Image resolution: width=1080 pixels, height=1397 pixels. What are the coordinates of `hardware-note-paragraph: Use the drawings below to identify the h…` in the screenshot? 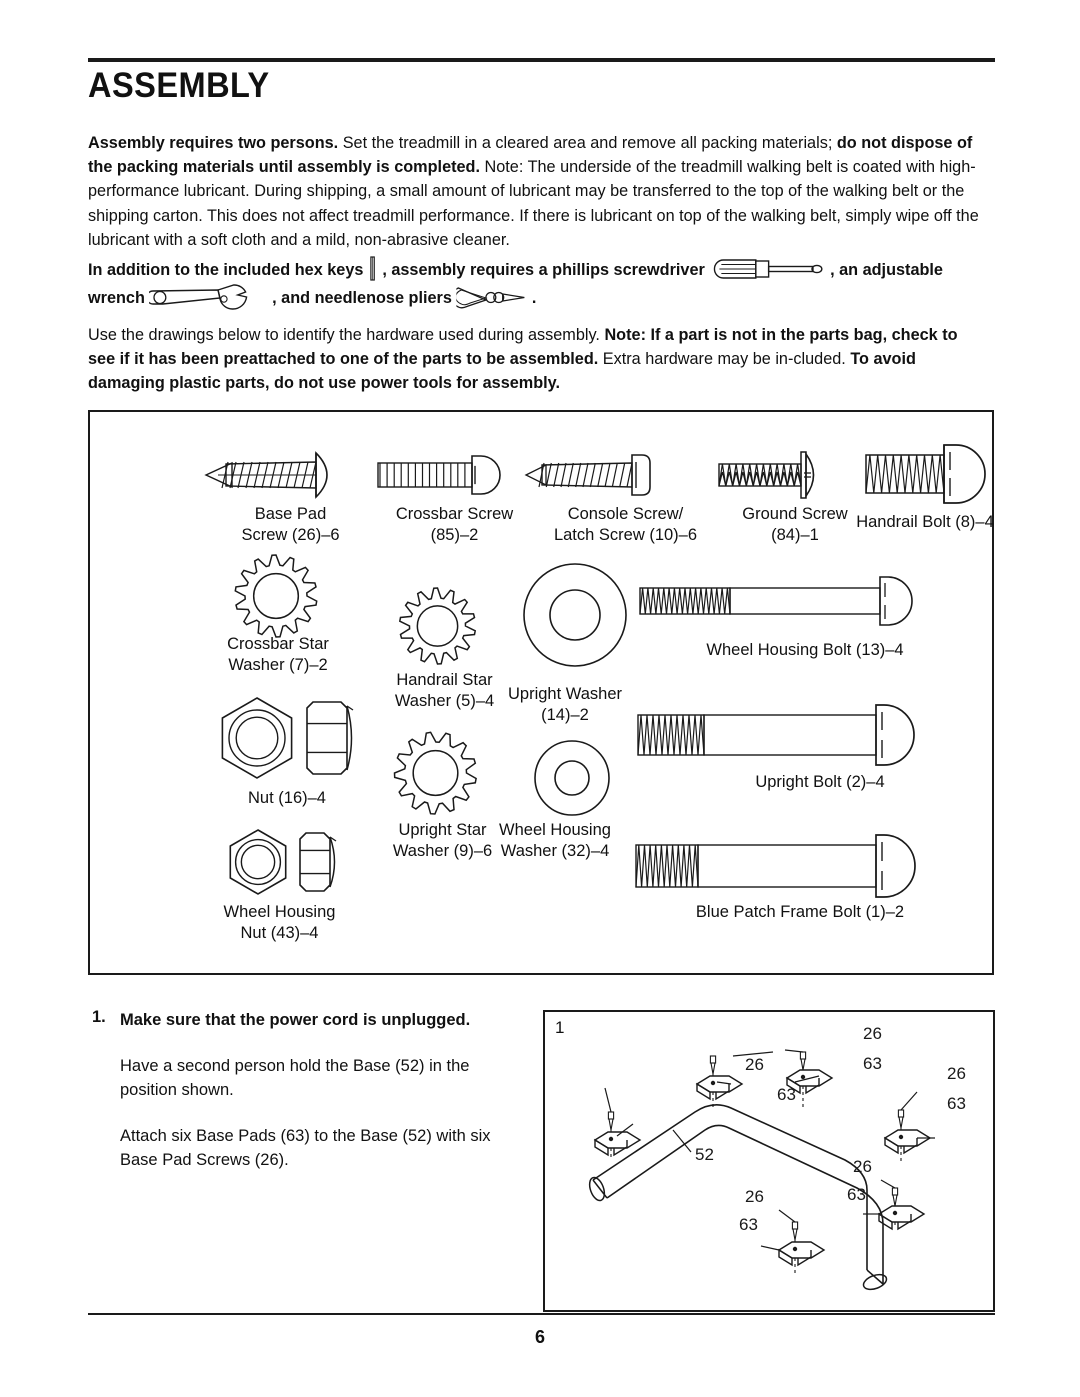 It's located at (523, 359).